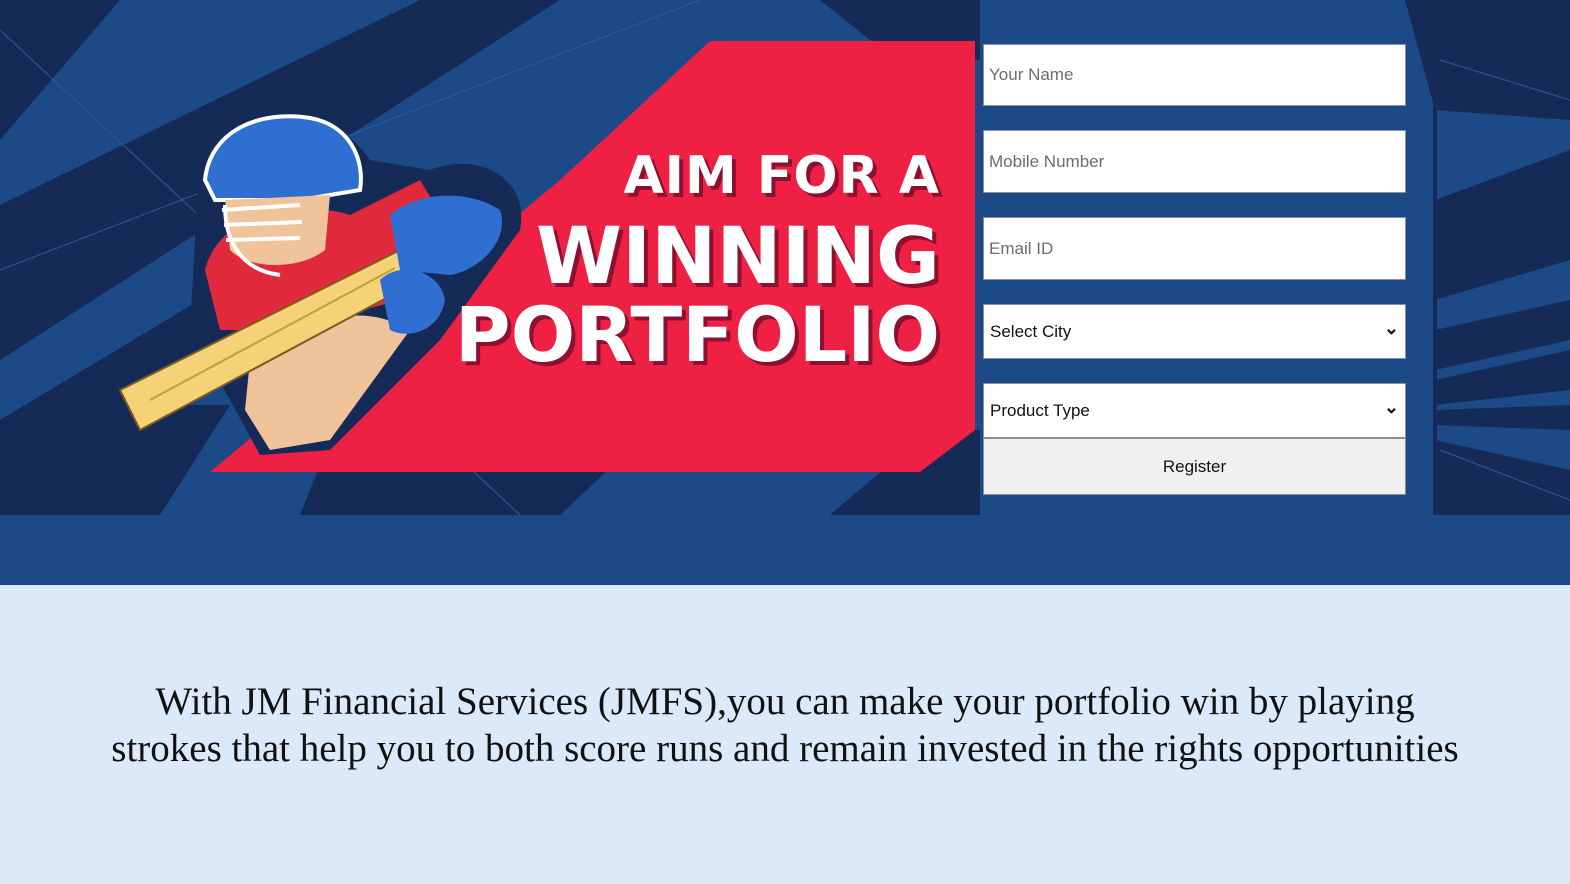 This screenshot has width=1570, height=884. I want to click on product-type-select-value: Product Type, so click(1040, 410).